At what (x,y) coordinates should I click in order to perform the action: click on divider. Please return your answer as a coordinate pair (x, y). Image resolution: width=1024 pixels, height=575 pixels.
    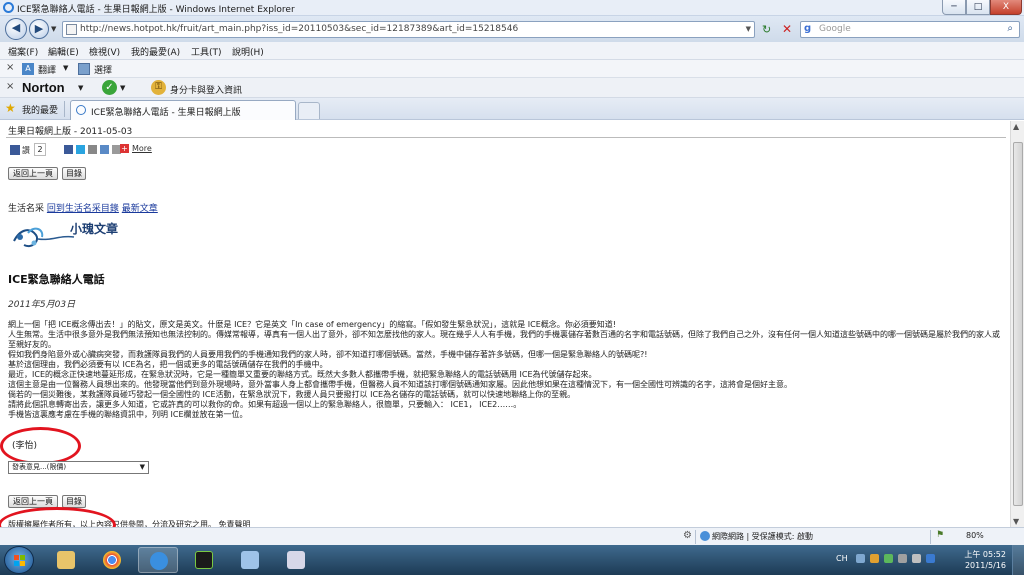
    Looking at the image, I should click on (930, 537).